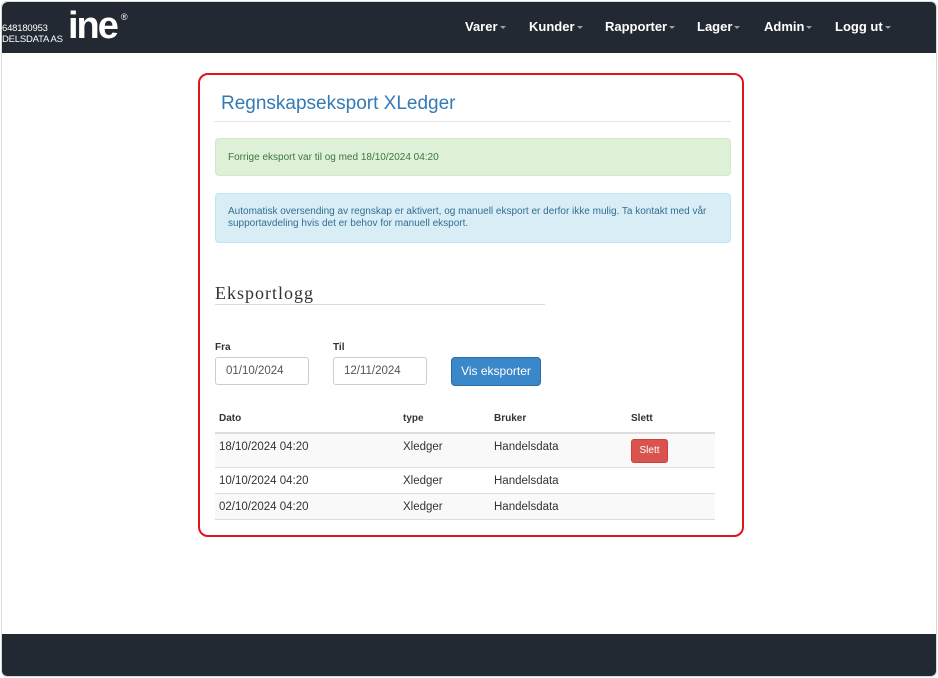 The height and width of the screenshot is (678, 938). What do you see at coordinates (472, 121) in the screenshot?
I see `title-divider` at bounding box center [472, 121].